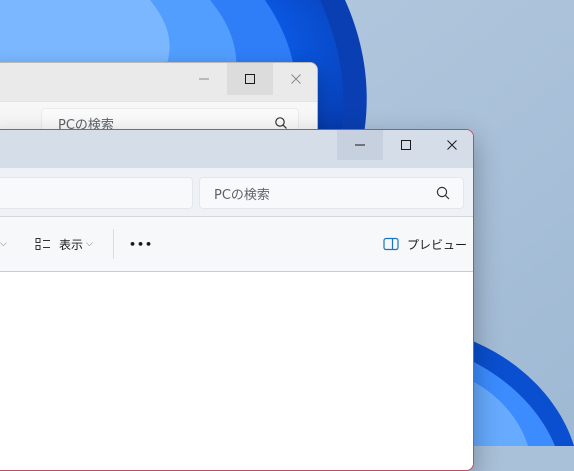 This screenshot has height=471, width=574. Describe the element at coordinates (331, 193) in the screenshot. I see `search-input: PCの検索` at that location.